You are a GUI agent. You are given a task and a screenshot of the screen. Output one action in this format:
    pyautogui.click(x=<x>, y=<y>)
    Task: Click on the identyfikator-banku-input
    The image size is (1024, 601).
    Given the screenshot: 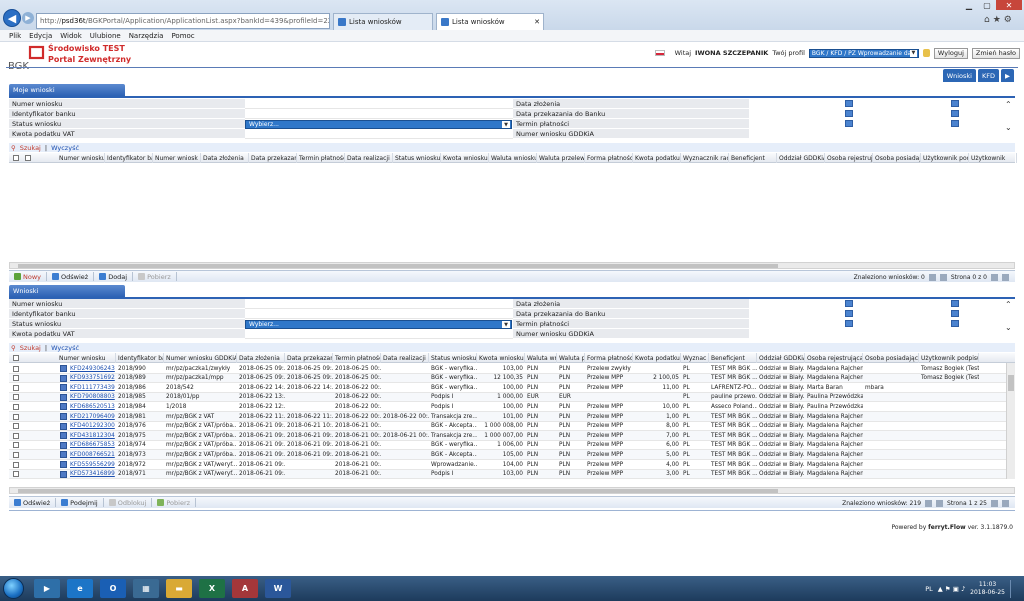 What is the action you would take?
    pyautogui.click(x=379, y=114)
    